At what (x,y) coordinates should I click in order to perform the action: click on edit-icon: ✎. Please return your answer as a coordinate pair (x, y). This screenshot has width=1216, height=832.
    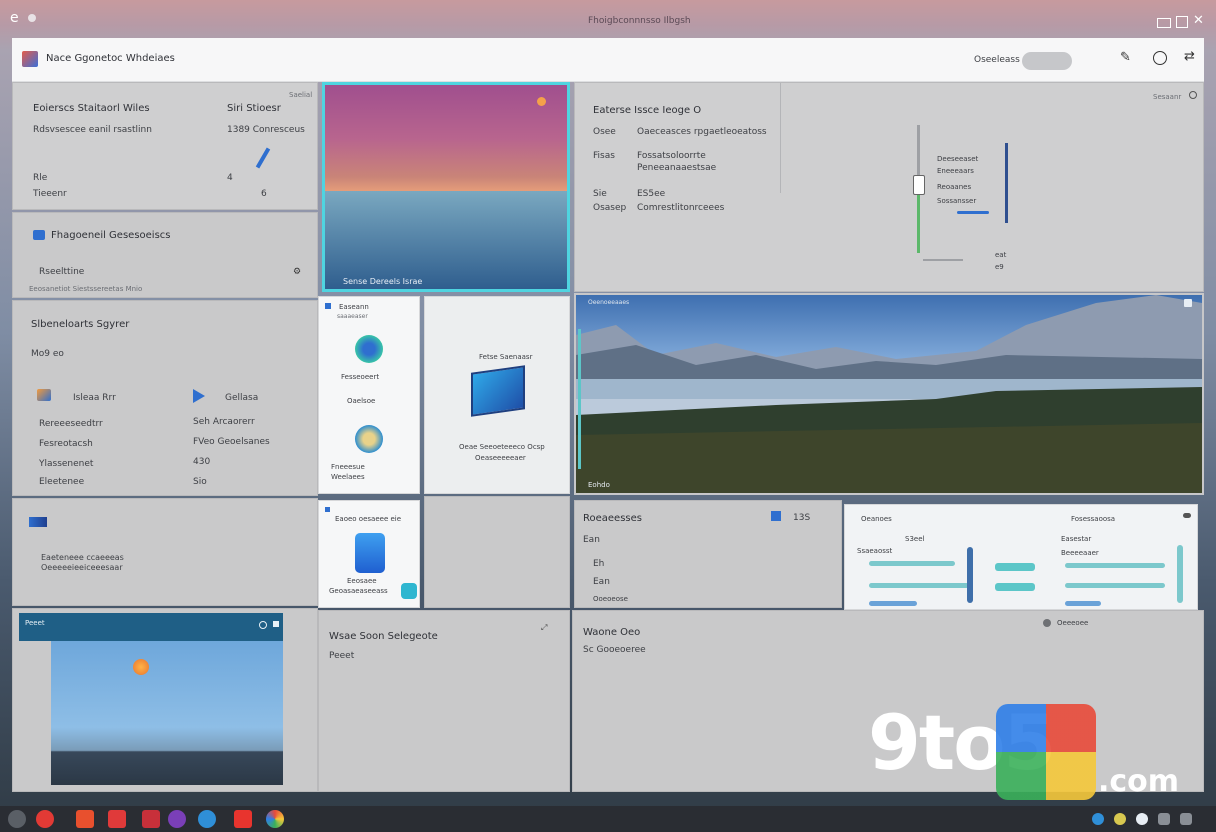
    Looking at the image, I should click on (1125, 57).